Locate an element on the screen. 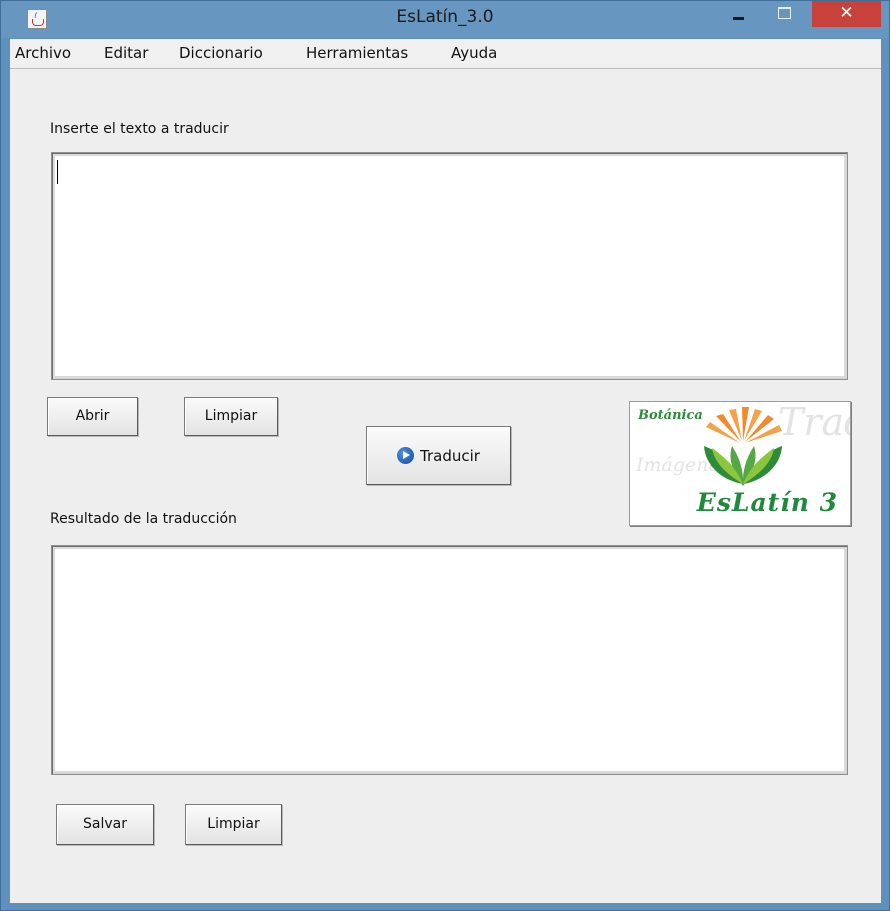 This screenshot has width=890, height=911. close-button: ✕ is located at coordinates (846, 14).